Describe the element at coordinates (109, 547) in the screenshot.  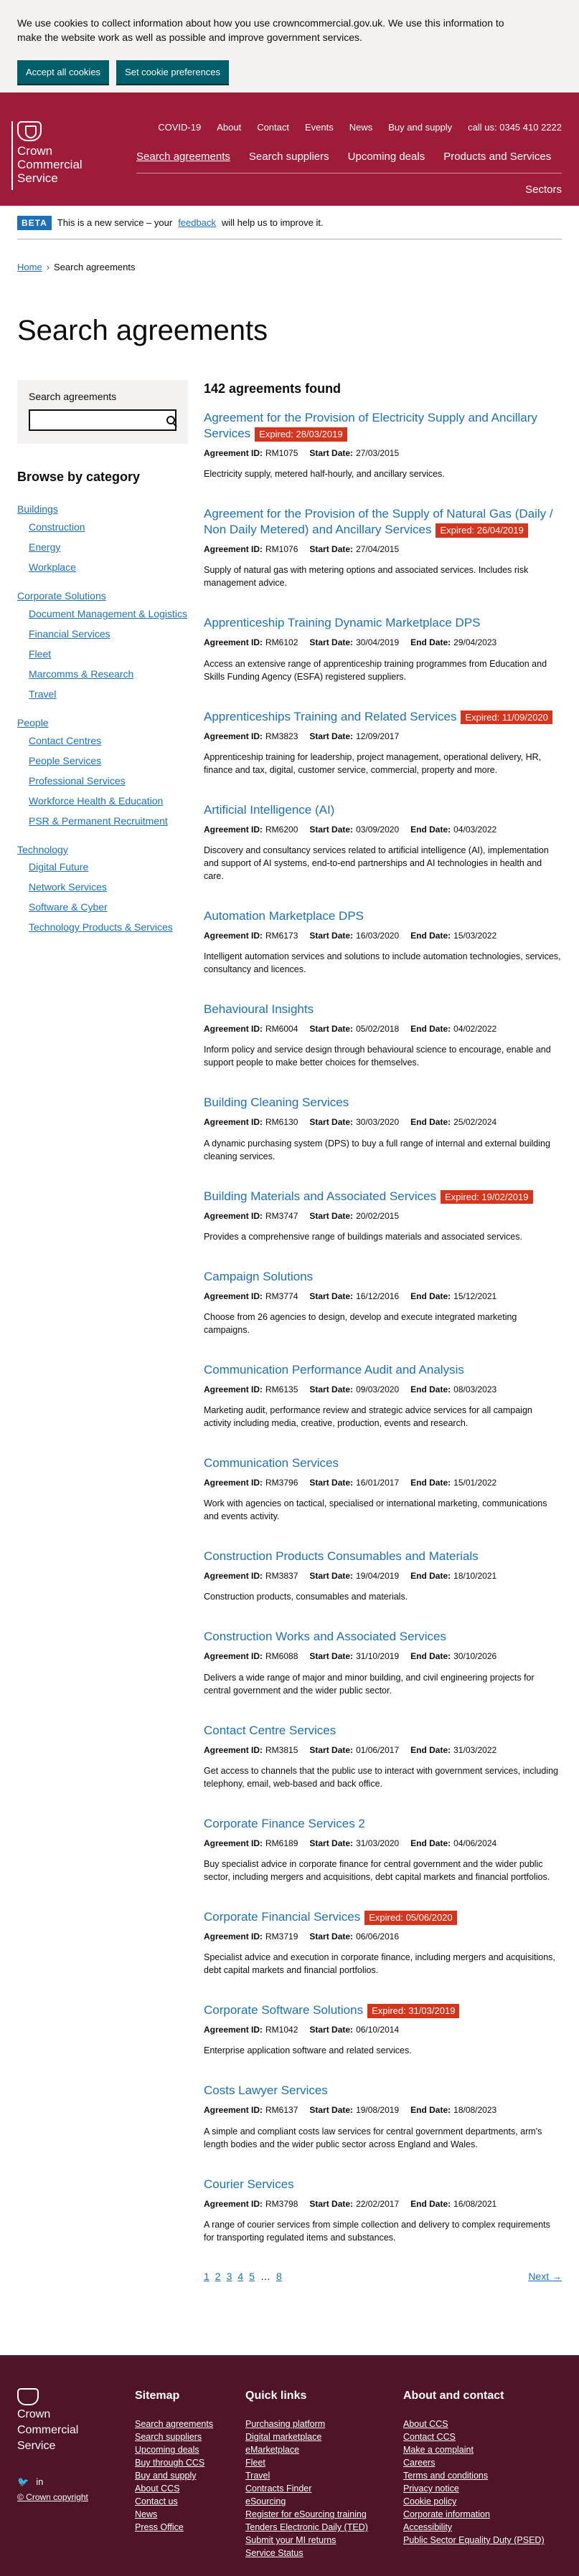
I see `subcategory-link: Energy` at that location.